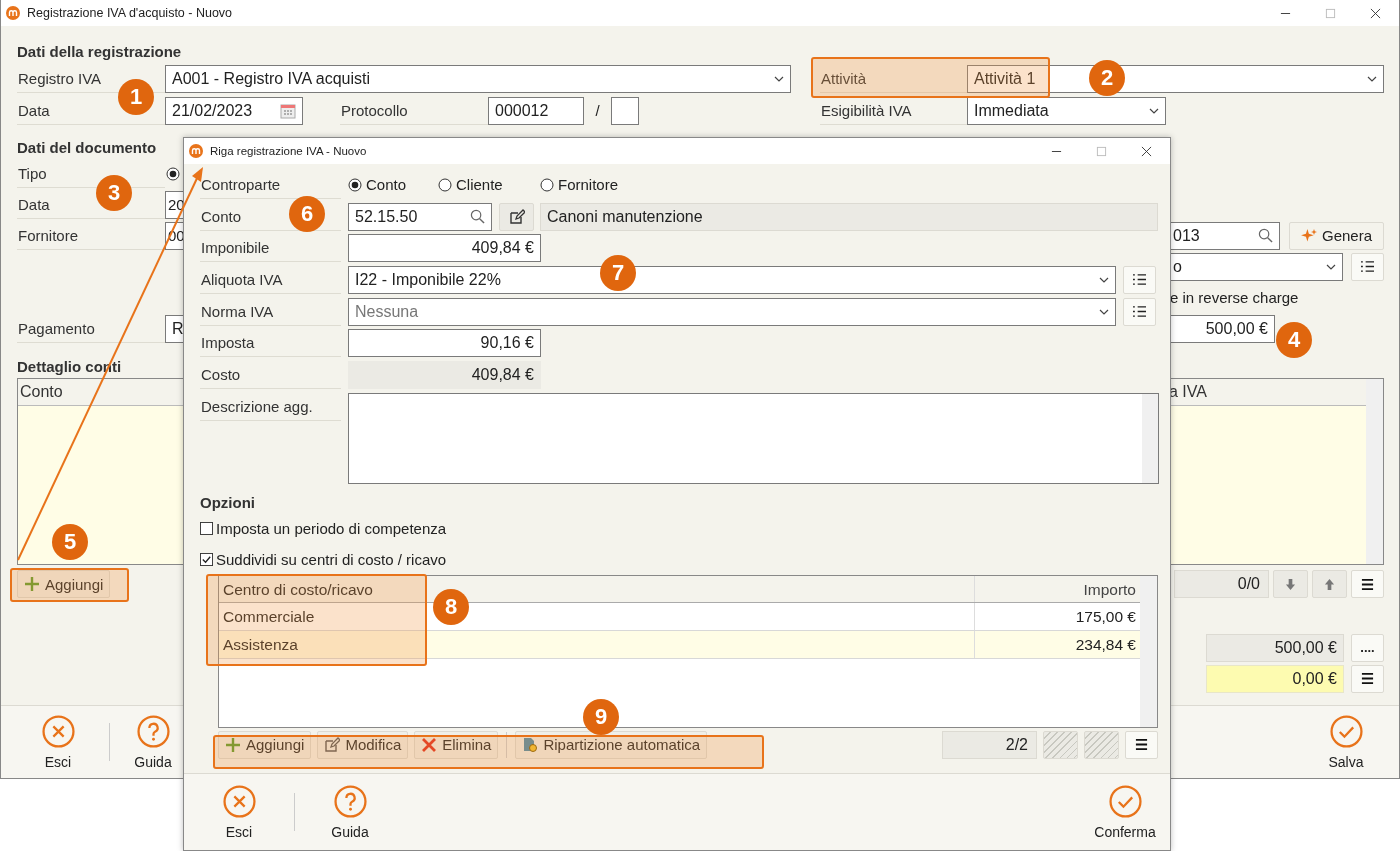 Image resolution: width=1400 pixels, height=851 pixels. Describe the element at coordinates (989, 744) in the screenshot. I see `record-counter: 2/2` at that location.